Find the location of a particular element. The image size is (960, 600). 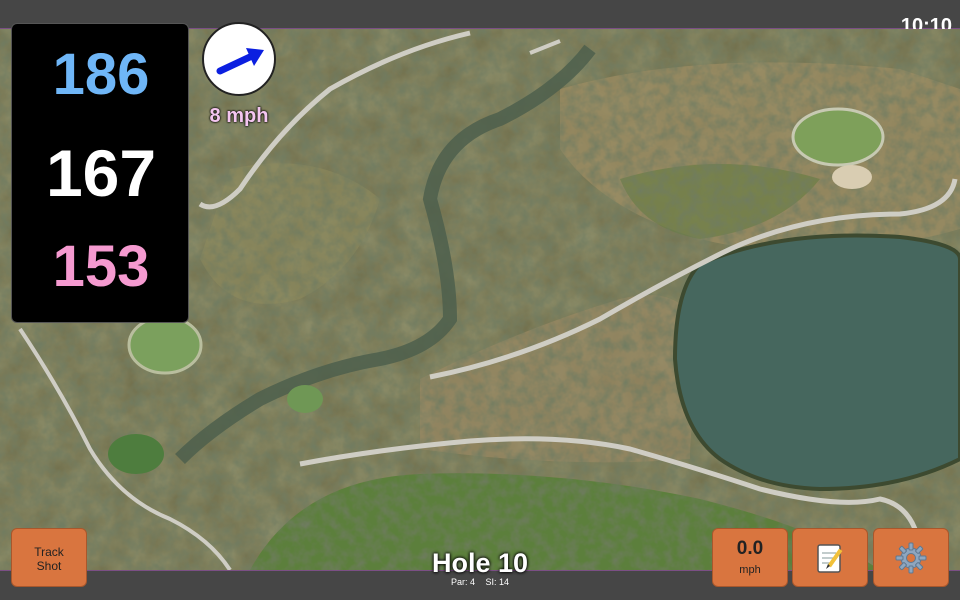

wind-direction-dial is located at coordinates (239, 59).